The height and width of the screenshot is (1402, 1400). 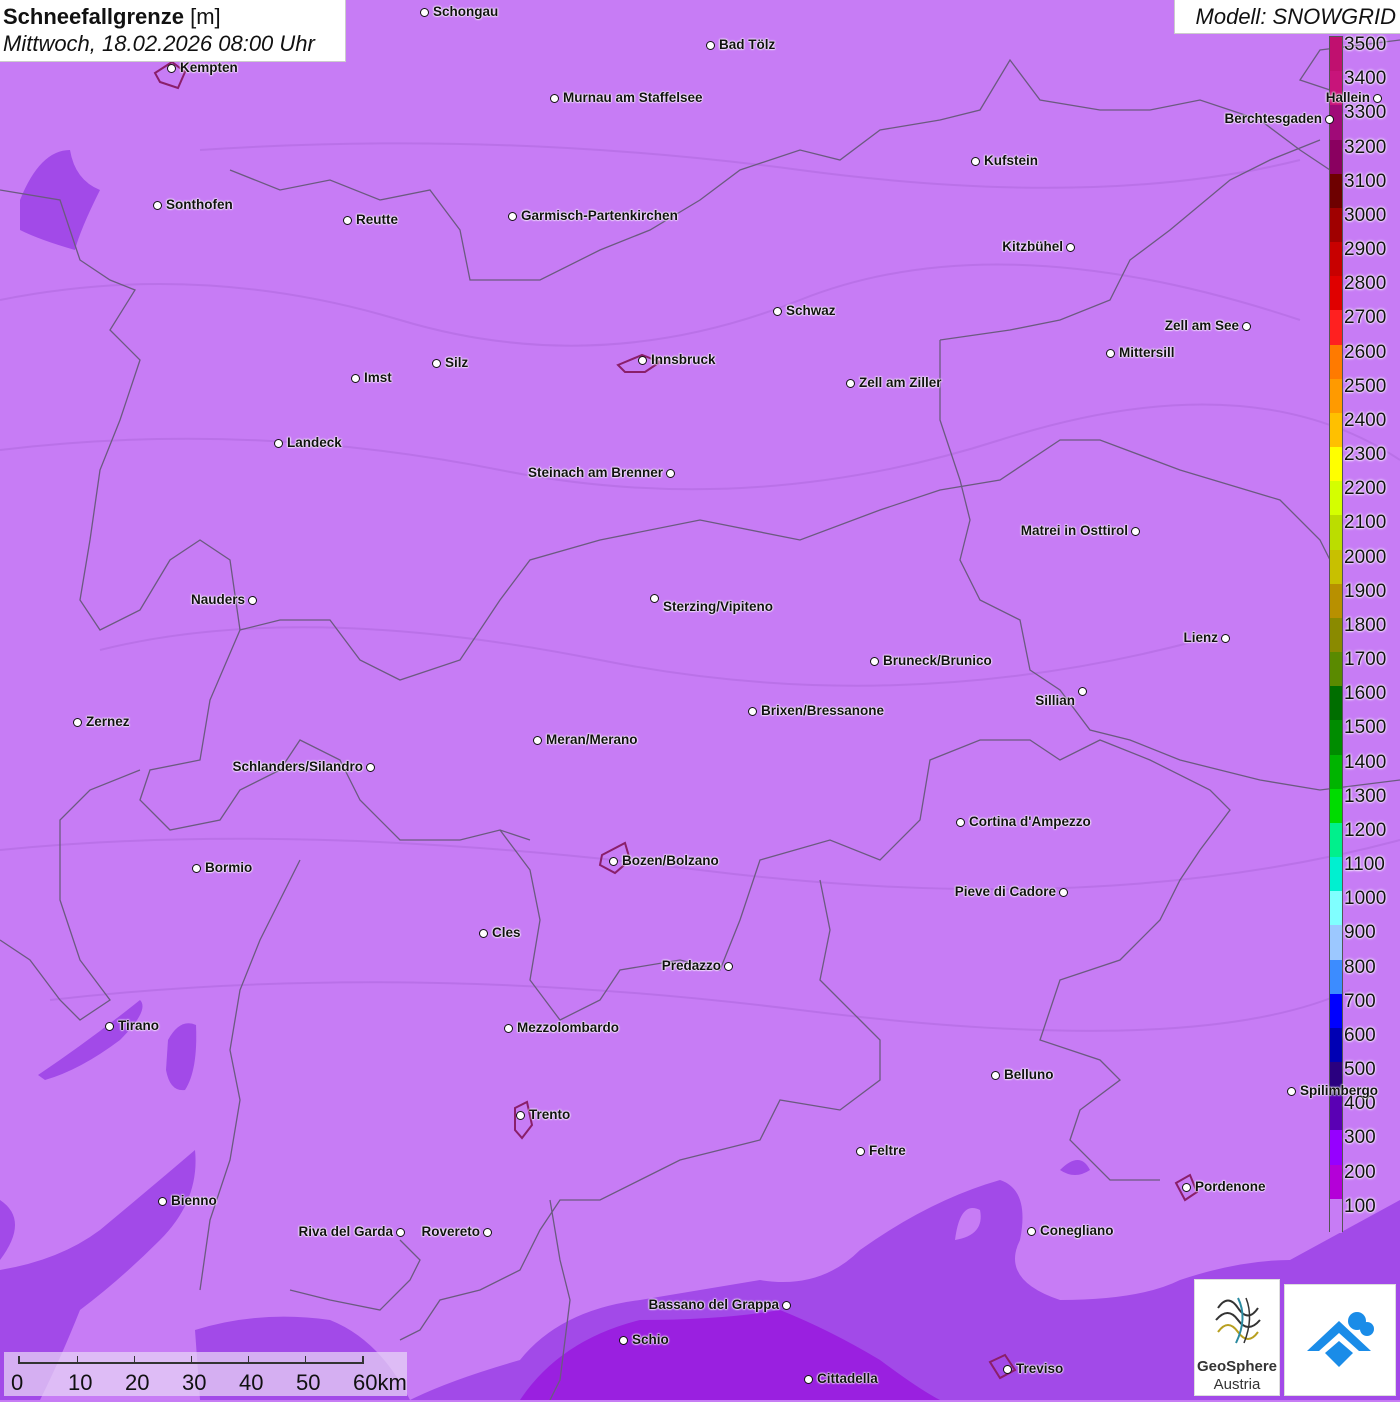 What do you see at coordinates (887, 1150) in the screenshot?
I see `city-label-feltre: Feltre` at bounding box center [887, 1150].